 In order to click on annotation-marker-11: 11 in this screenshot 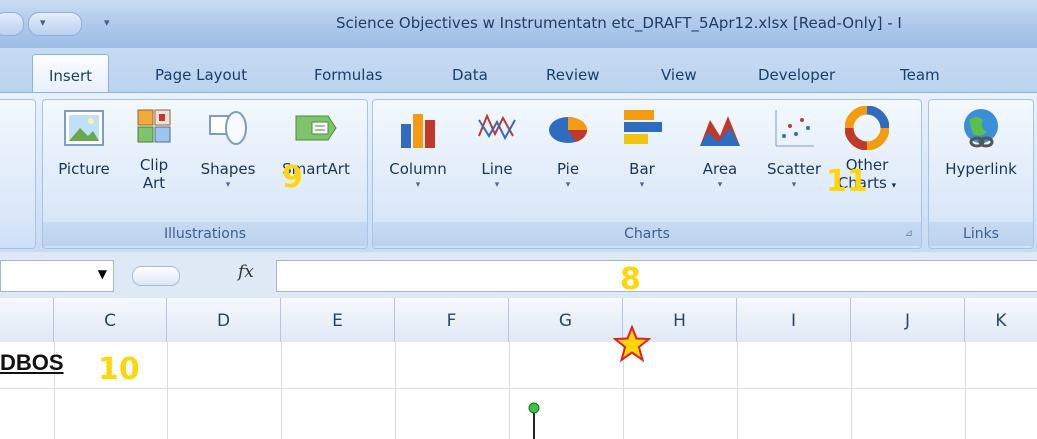, I will do `click(847, 181)`.